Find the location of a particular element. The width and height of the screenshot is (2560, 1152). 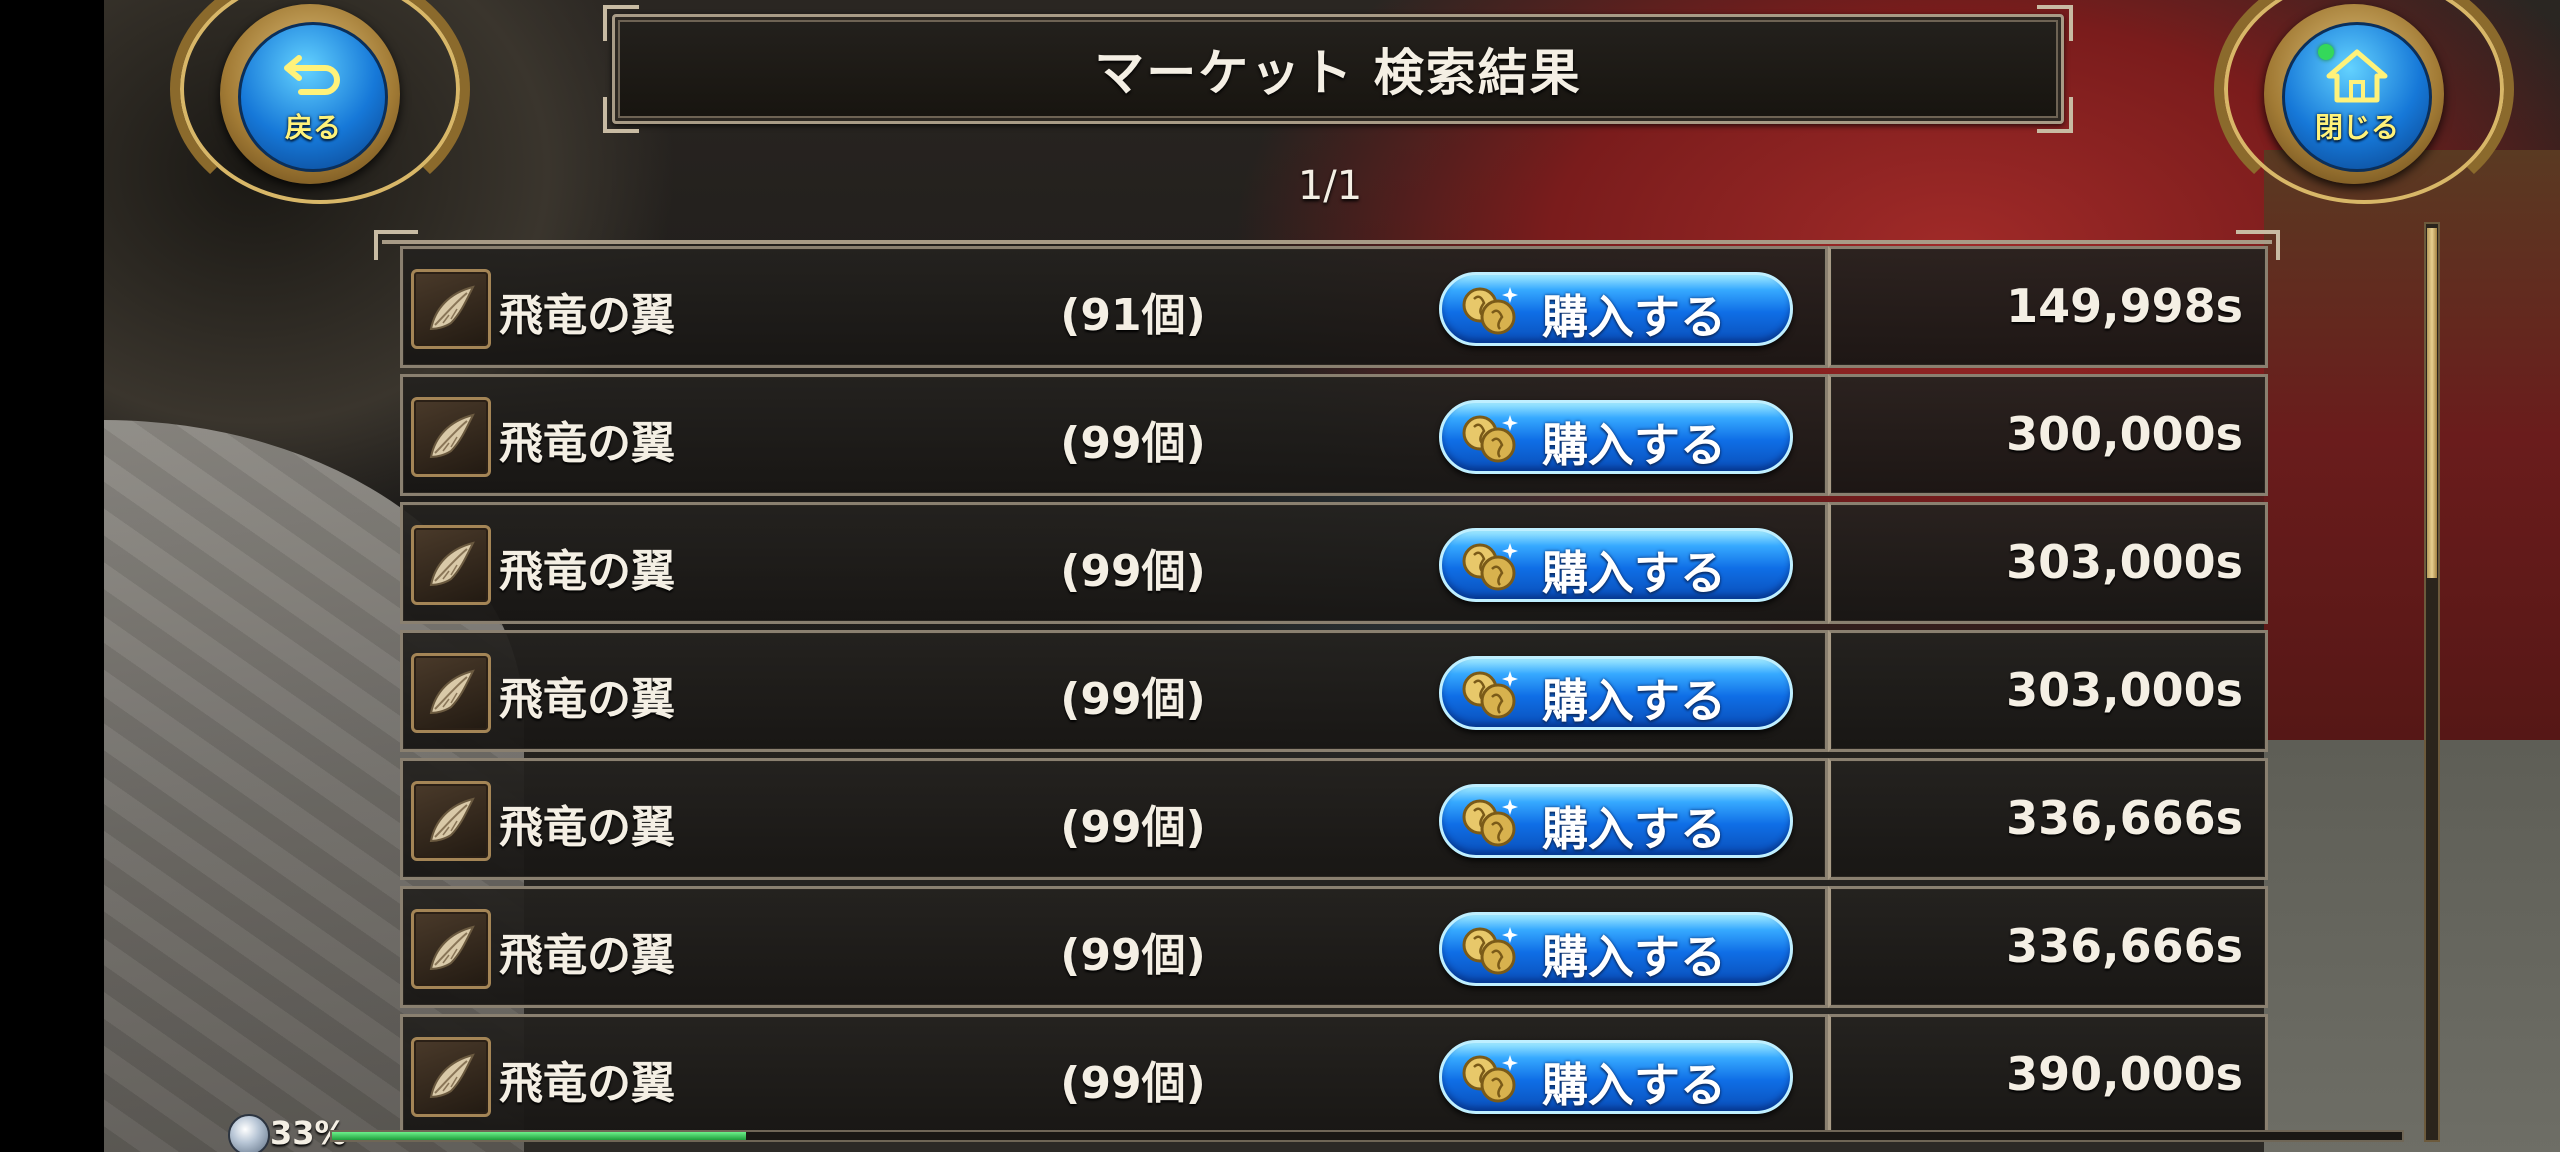

listing-scrollbar is located at coordinates (2432, 682).